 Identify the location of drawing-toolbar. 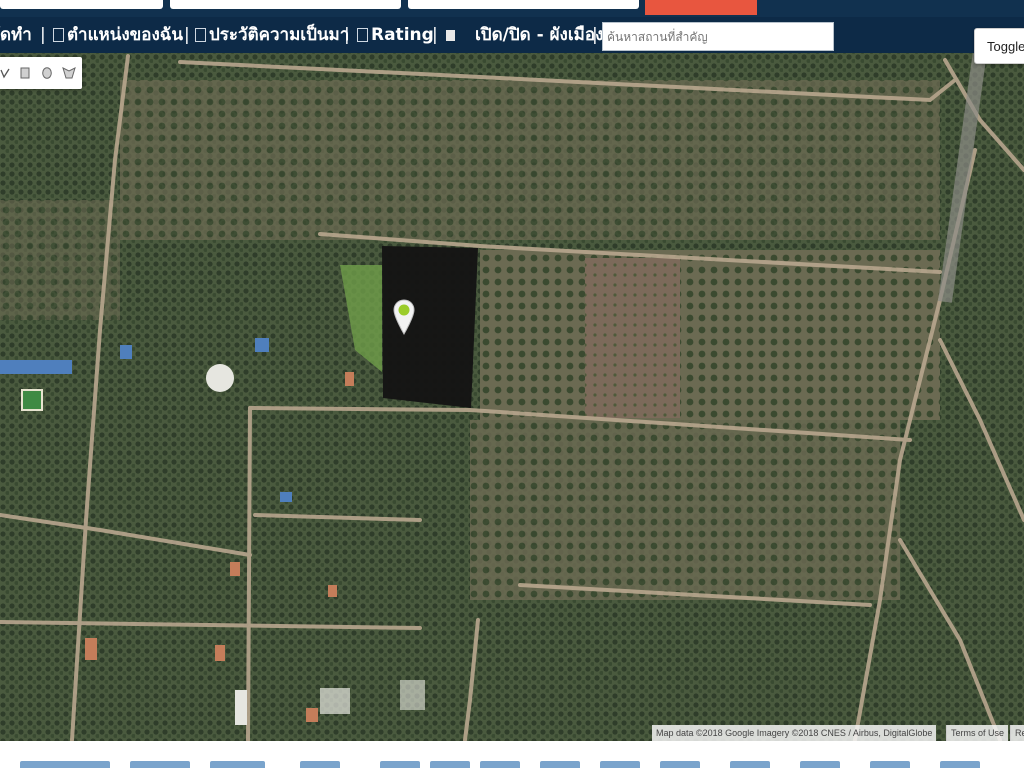
(41, 73).